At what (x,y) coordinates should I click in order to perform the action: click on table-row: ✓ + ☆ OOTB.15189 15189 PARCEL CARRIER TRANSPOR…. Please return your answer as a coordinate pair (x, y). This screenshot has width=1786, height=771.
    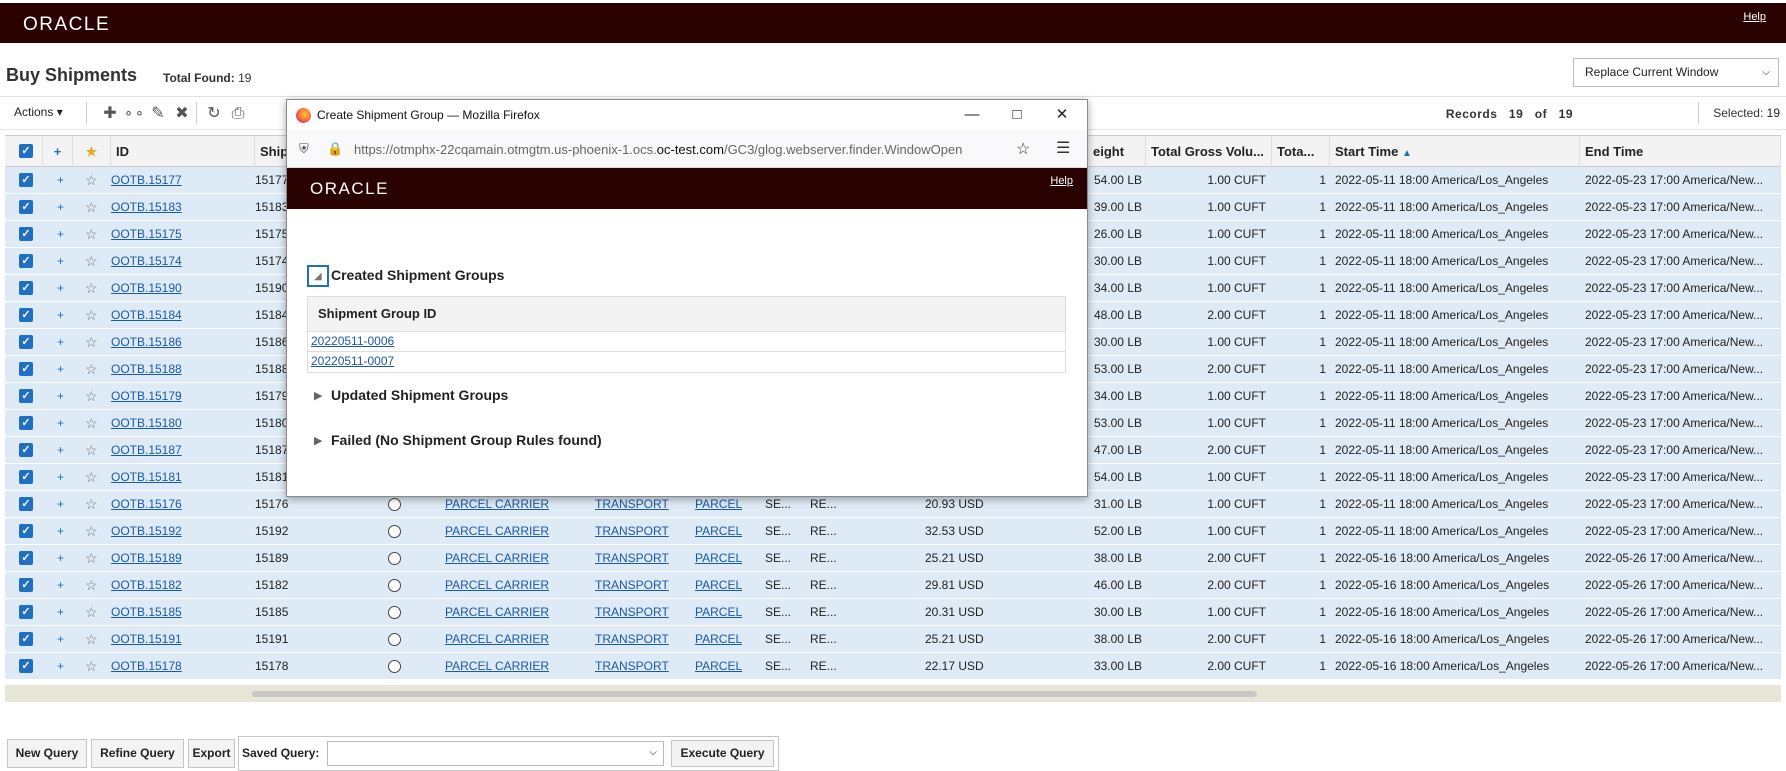
    Looking at the image, I should click on (893, 558).